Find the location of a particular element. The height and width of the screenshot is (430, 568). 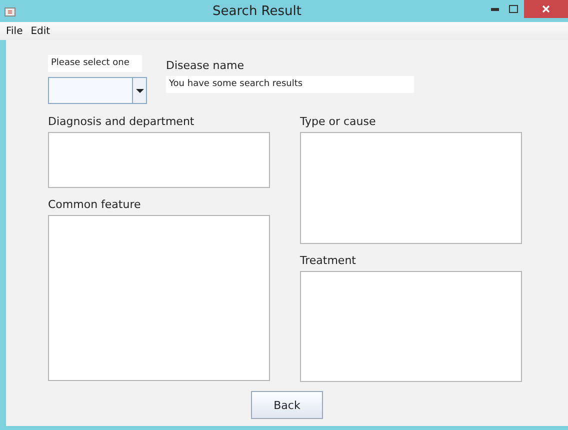

close-icon is located at coordinates (546, 9).